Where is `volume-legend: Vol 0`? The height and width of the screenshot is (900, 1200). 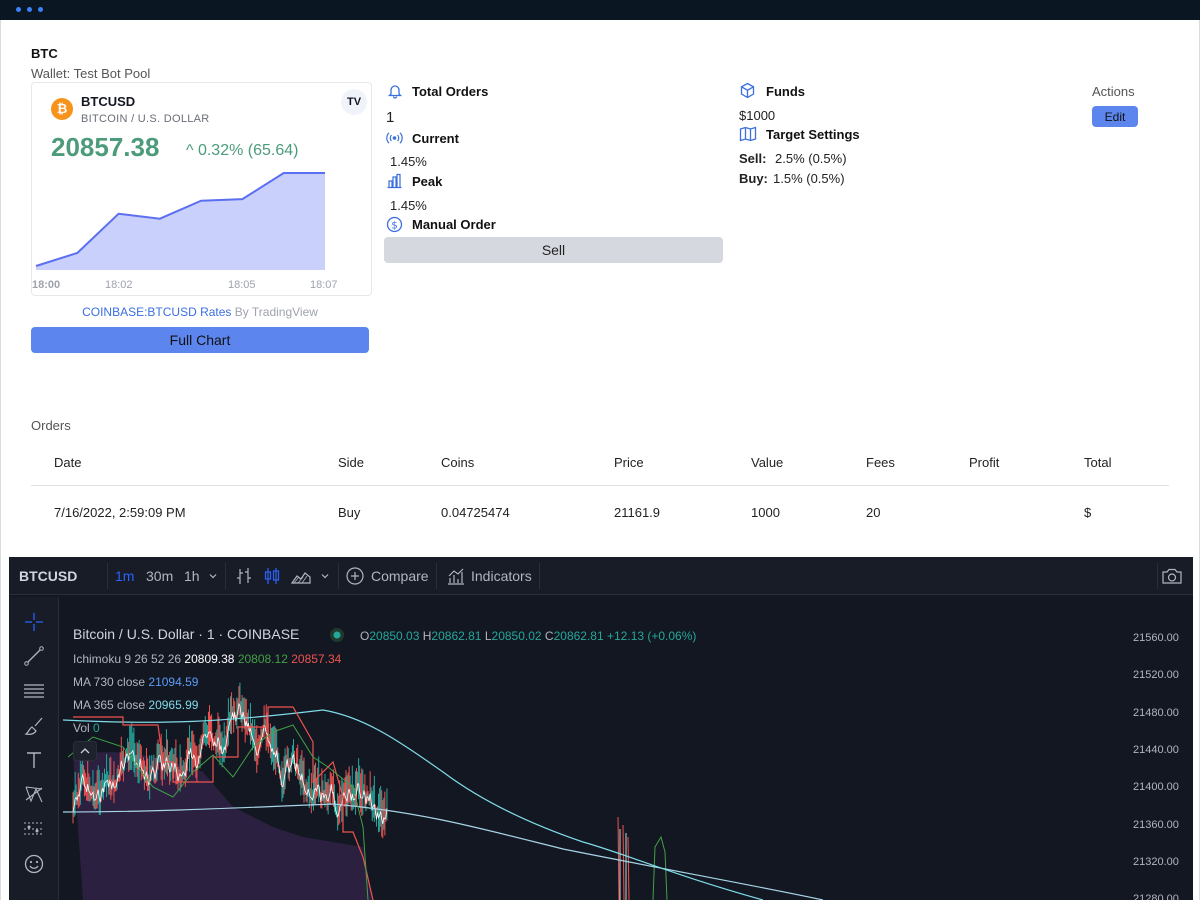
volume-legend: Vol 0 is located at coordinates (86, 728).